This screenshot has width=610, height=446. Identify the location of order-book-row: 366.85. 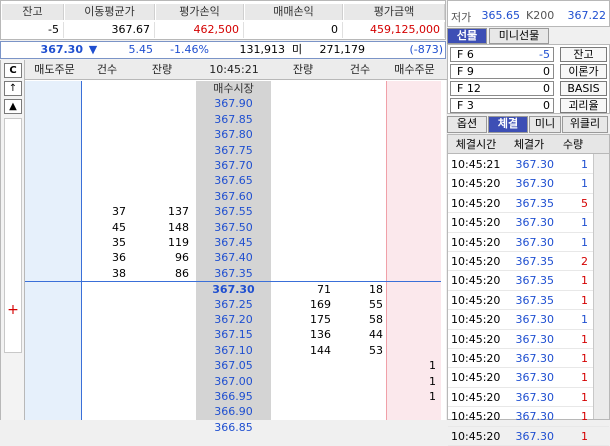
(233, 427).